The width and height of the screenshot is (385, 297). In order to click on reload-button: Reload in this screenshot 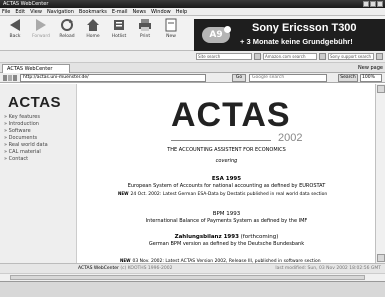, I will do `click(67, 28)`.